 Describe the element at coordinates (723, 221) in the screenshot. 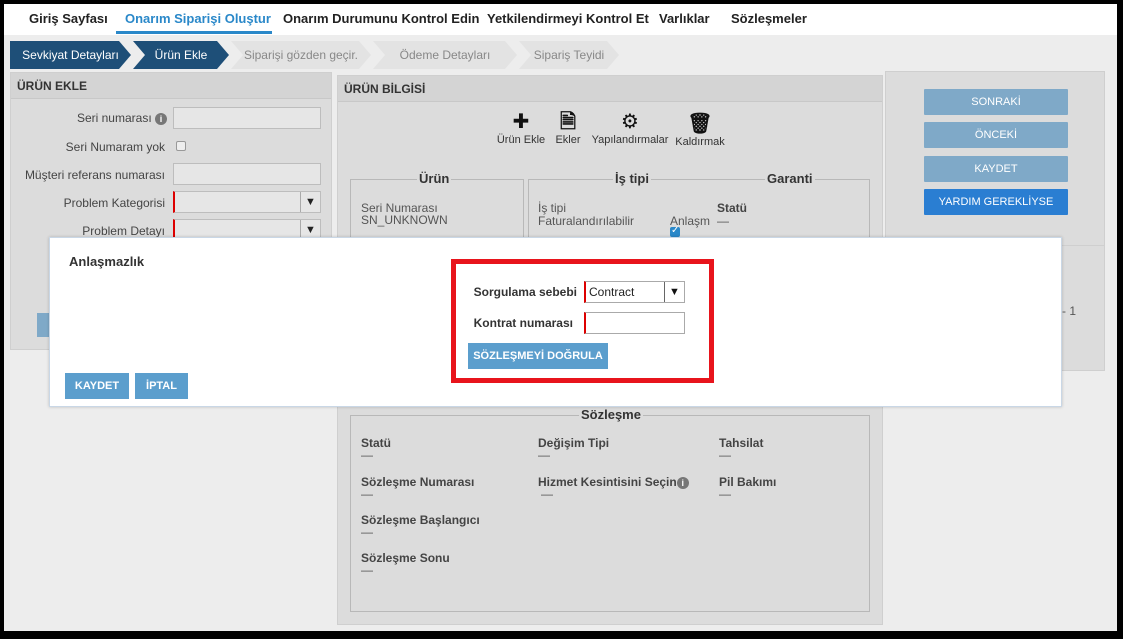

I see `warranty-status-value: —` at that location.